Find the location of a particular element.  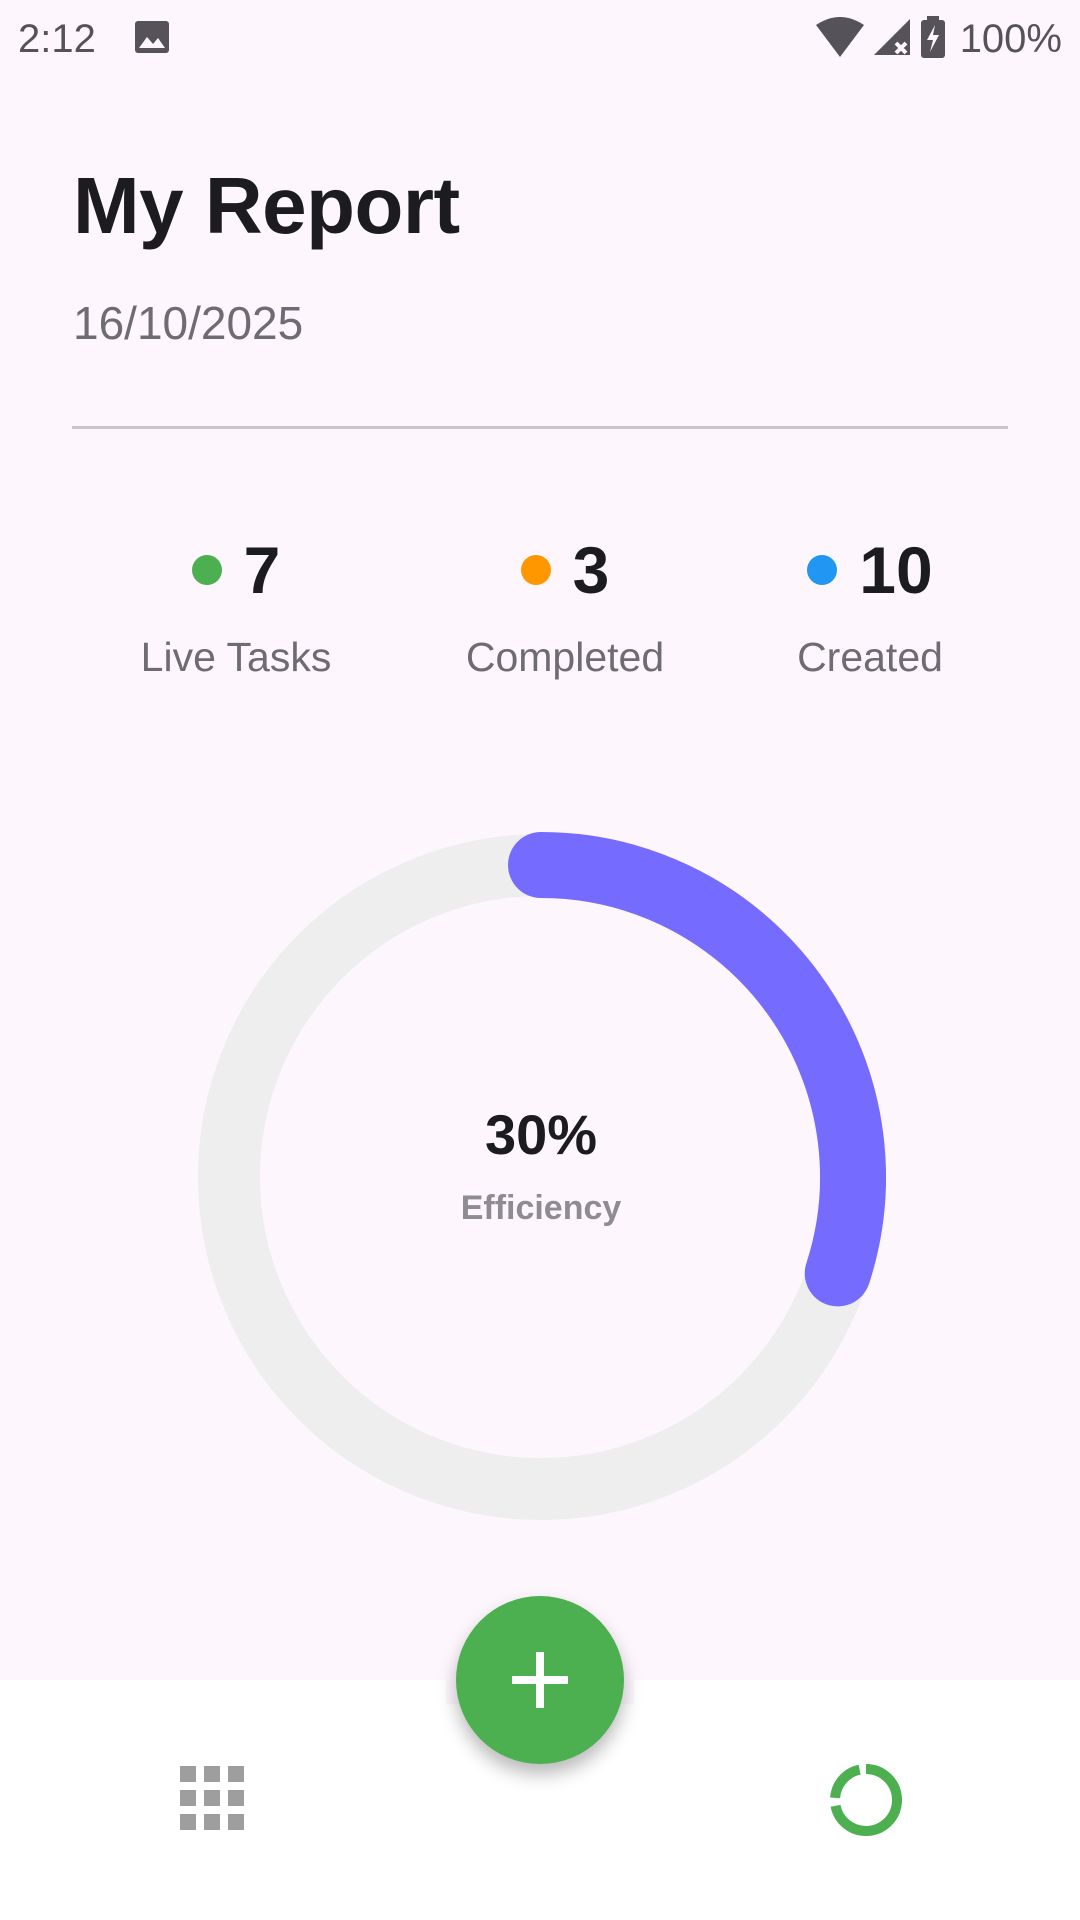

created-dot-icon is located at coordinates (822, 570).